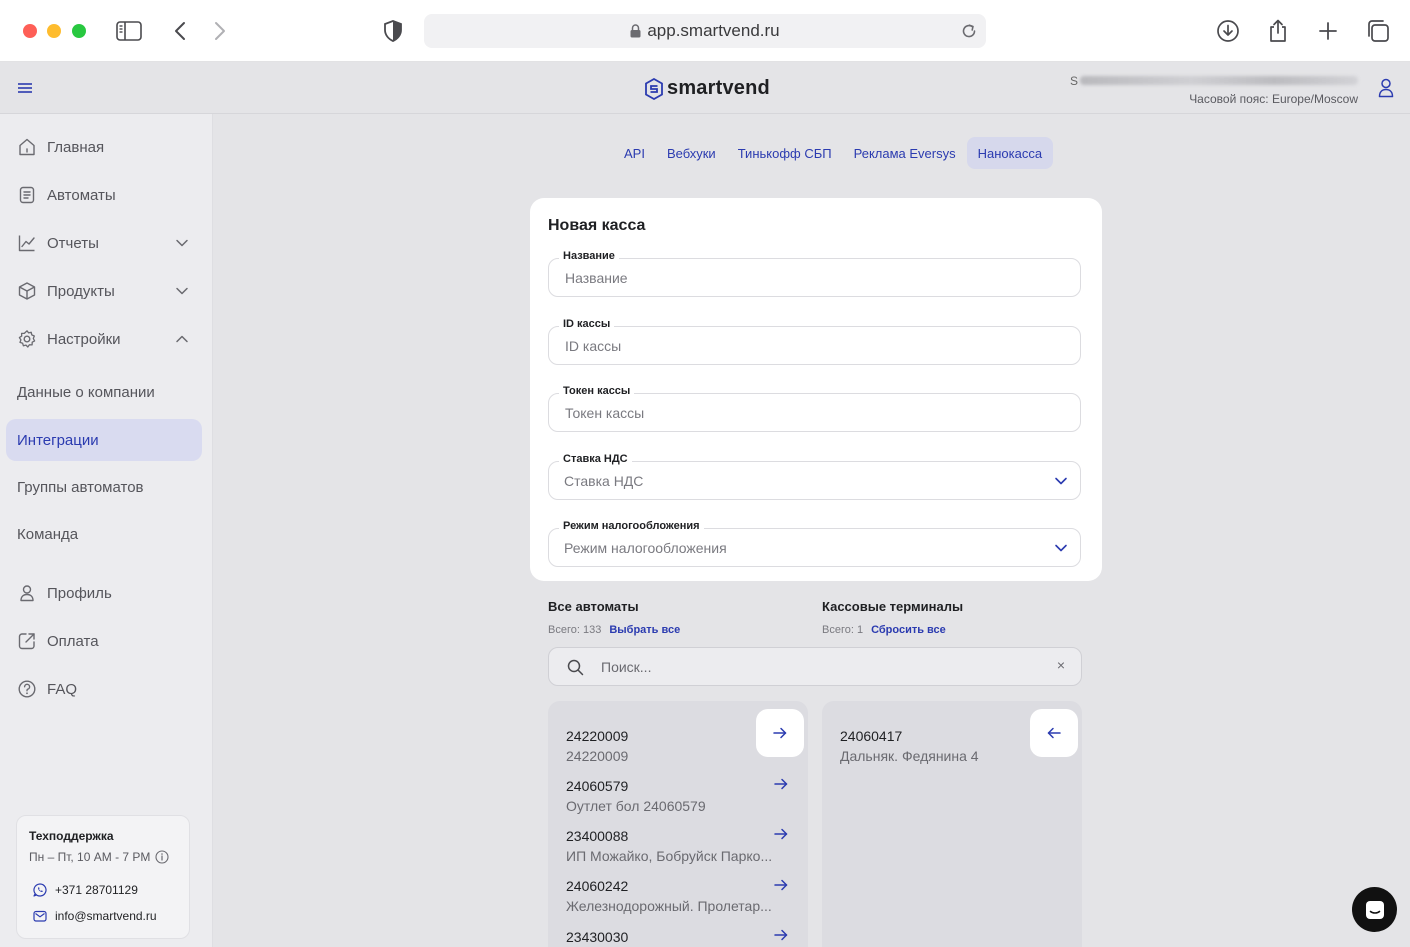  What do you see at coordinates (27, 593) in the screenshot?
I see `user-icon` at bounding box center [27, 593].